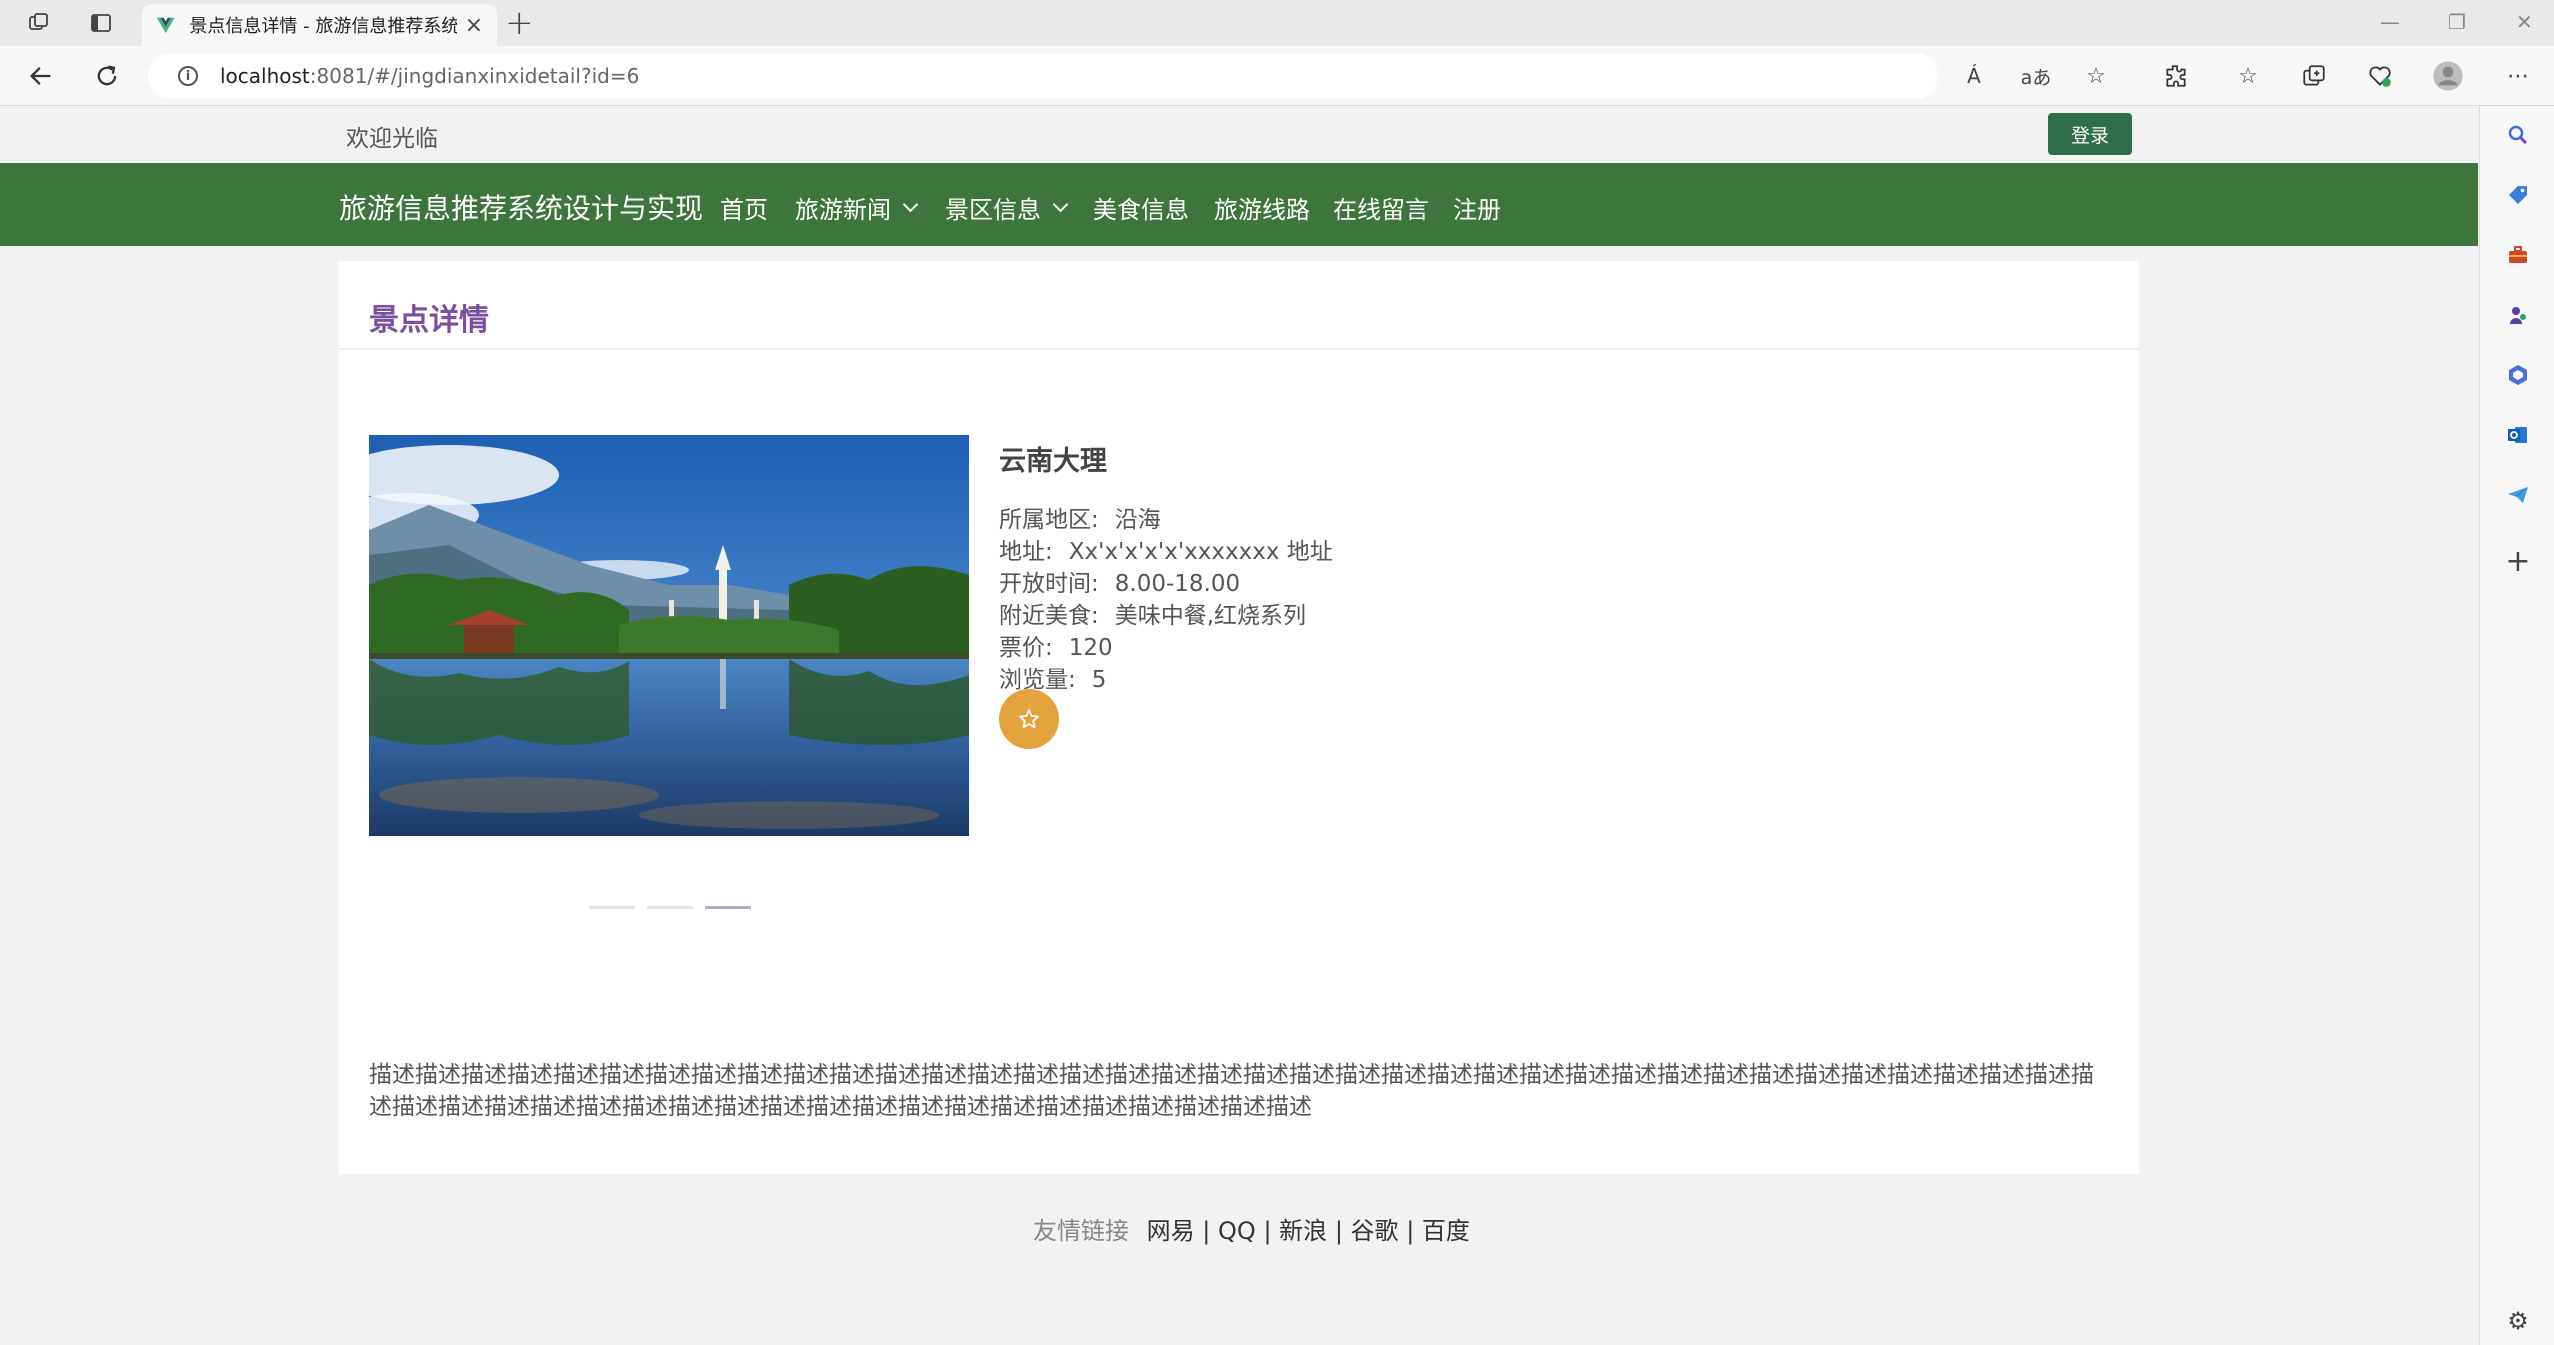 This screenshot has height=1345, width=2554. Describe the element at coordinates (2518, 561) in the screenshot. I see `add-sidebar-app-icon: +` at that location.